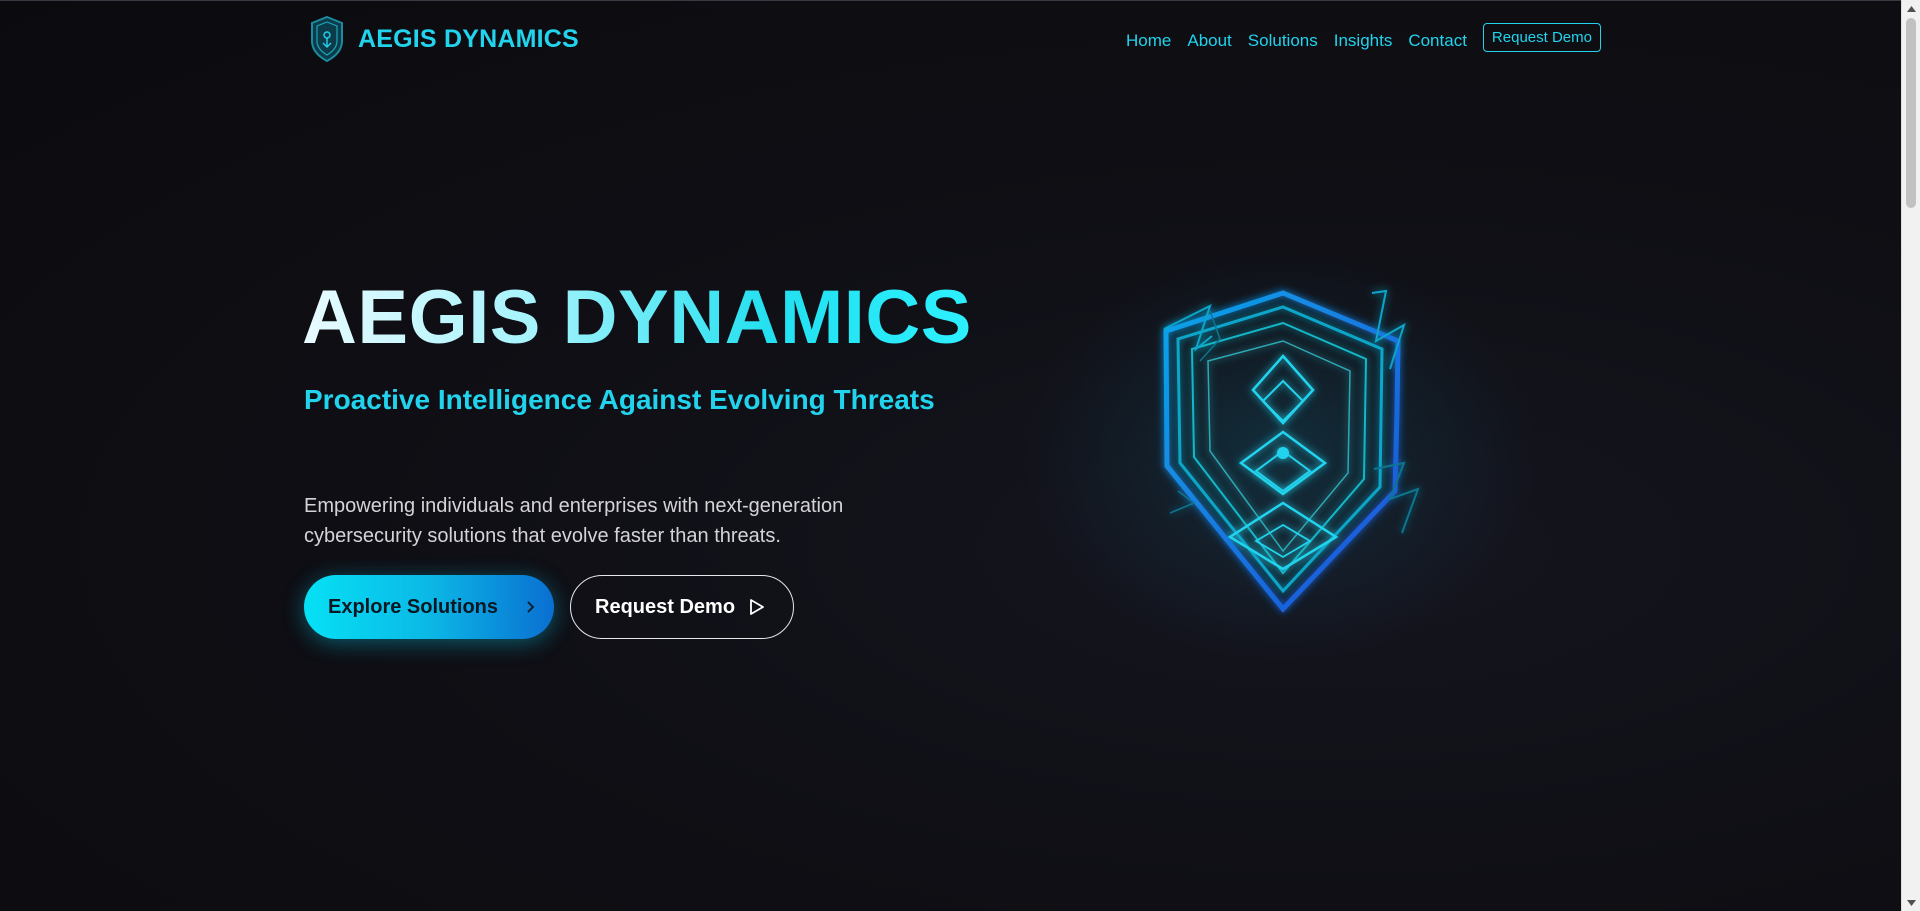 The width and height of the screenshot is (1920, 911). What do you see at coordinates (468, 38) in the screenshot?
I see `brand-name: AEGIS DYNAMICS` at bounding box center [468, 38].